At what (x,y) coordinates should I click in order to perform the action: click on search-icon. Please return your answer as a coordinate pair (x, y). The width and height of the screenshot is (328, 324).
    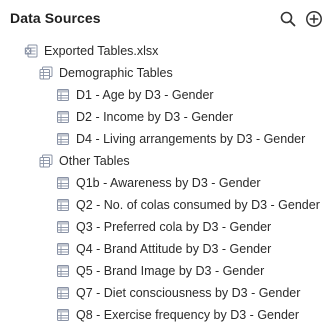
    Looking at the image, I should click on (288, 19).